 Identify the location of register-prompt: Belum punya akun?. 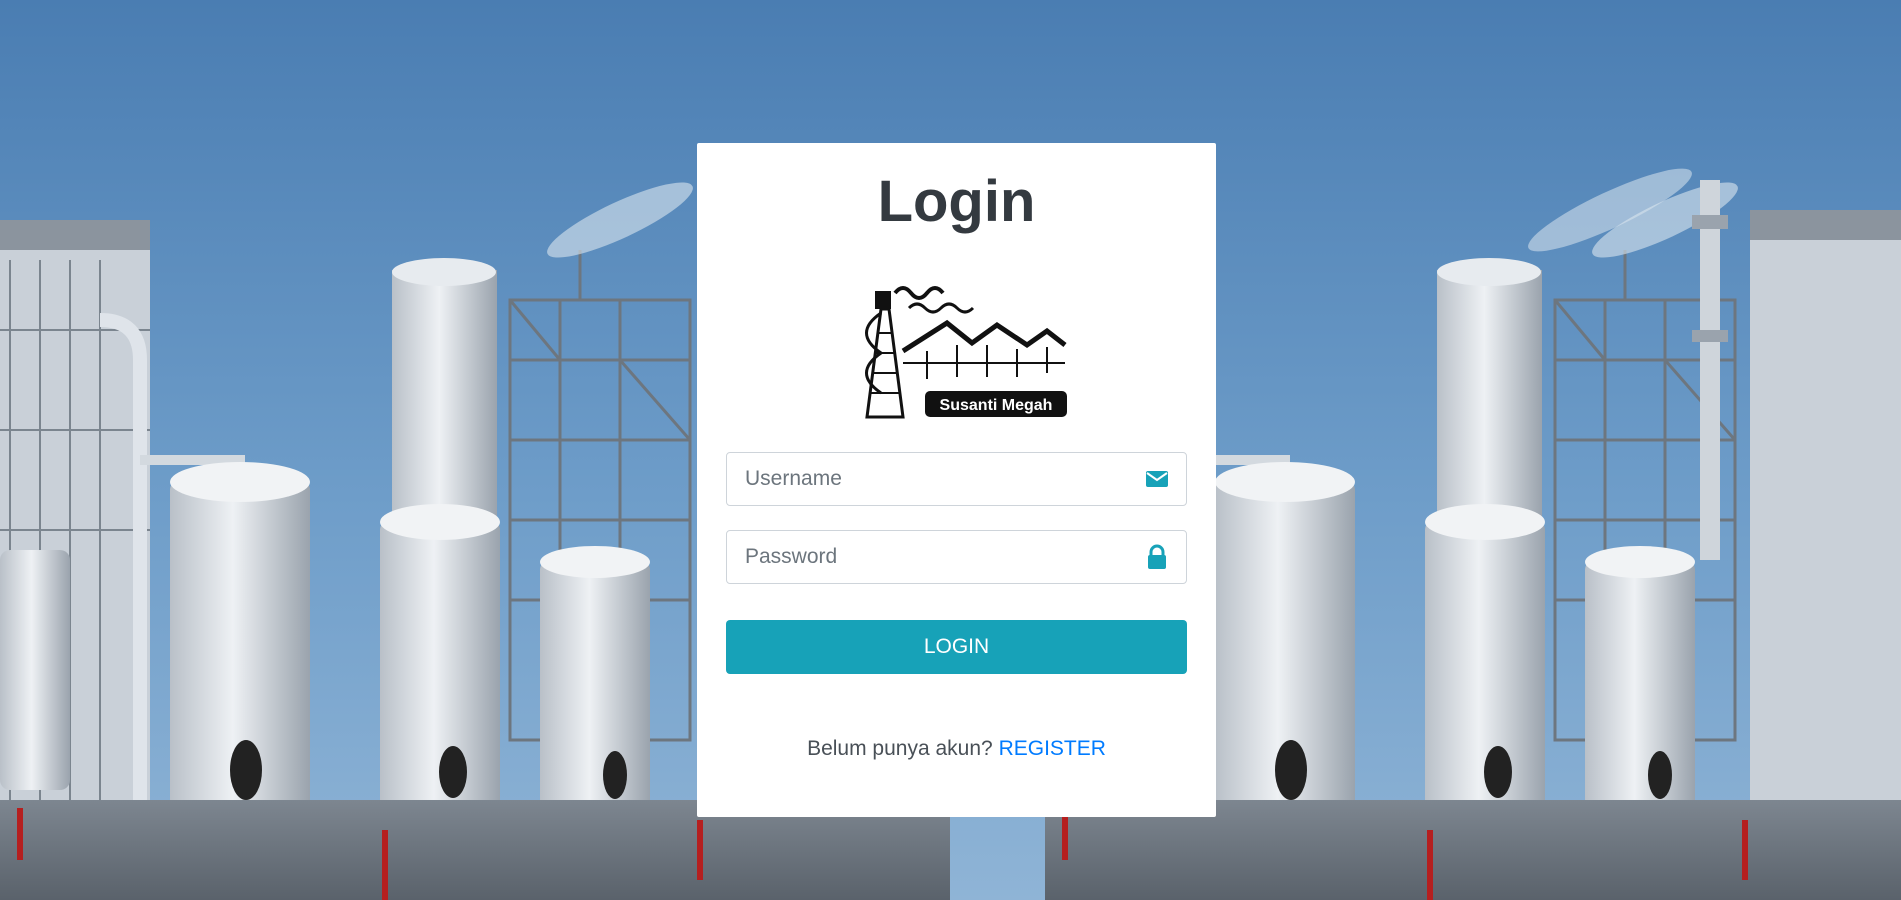
(900, 748).